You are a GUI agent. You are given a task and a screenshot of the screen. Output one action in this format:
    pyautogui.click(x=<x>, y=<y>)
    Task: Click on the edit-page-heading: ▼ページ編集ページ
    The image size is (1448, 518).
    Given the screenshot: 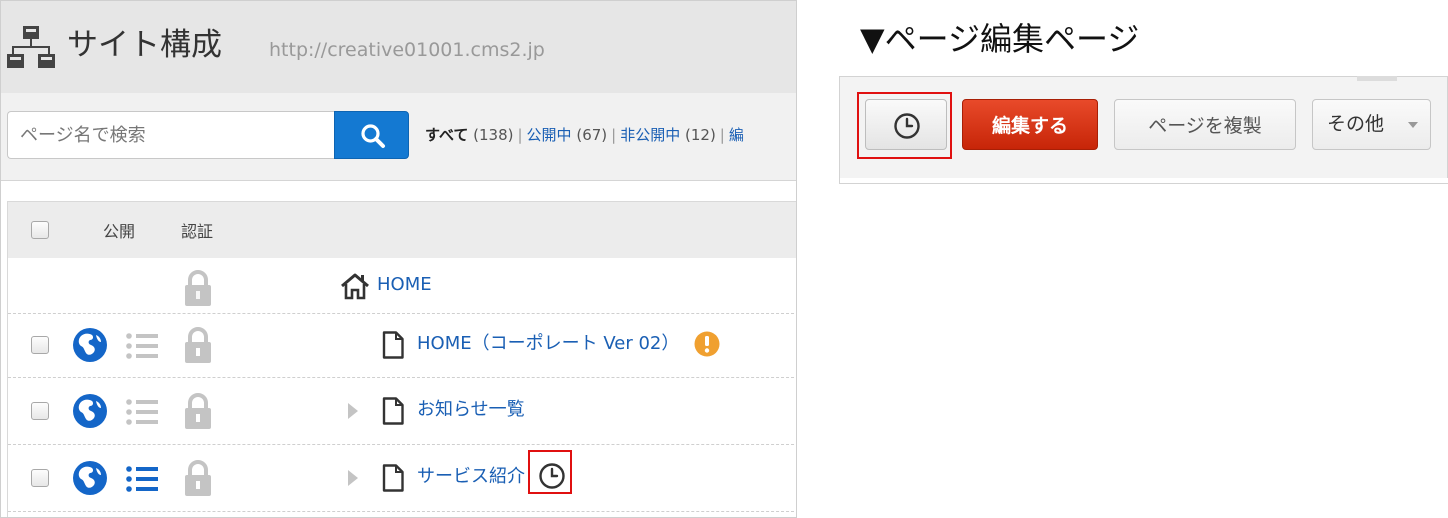 What is the action you would take?
    pyautogui.click(x=1000, y=39)
    